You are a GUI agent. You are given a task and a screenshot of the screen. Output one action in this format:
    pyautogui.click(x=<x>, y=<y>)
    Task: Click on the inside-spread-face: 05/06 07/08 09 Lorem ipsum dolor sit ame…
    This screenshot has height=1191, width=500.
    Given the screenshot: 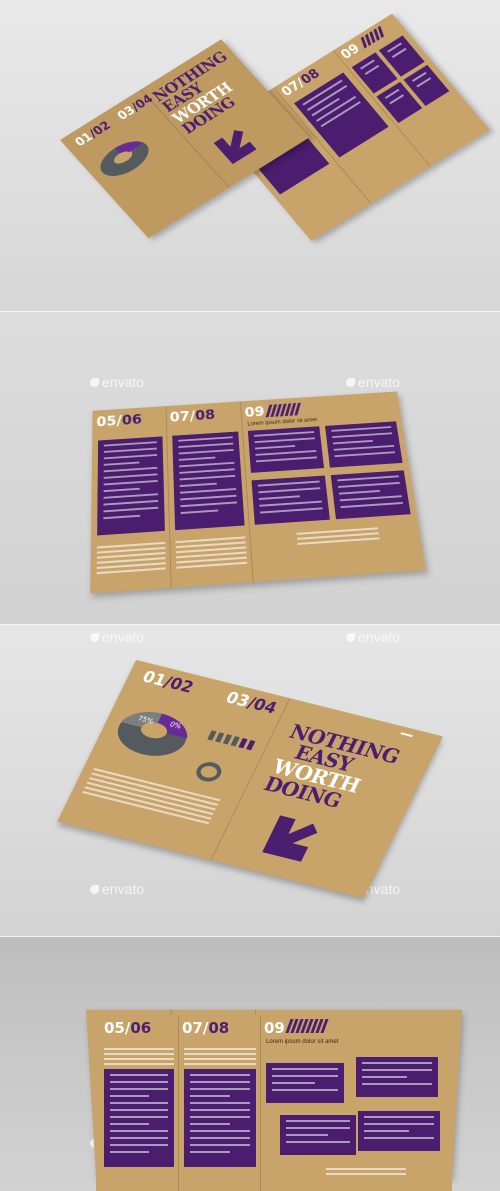 What is the action you would take?
    pyautogui.click(x=274, y=1103)
    